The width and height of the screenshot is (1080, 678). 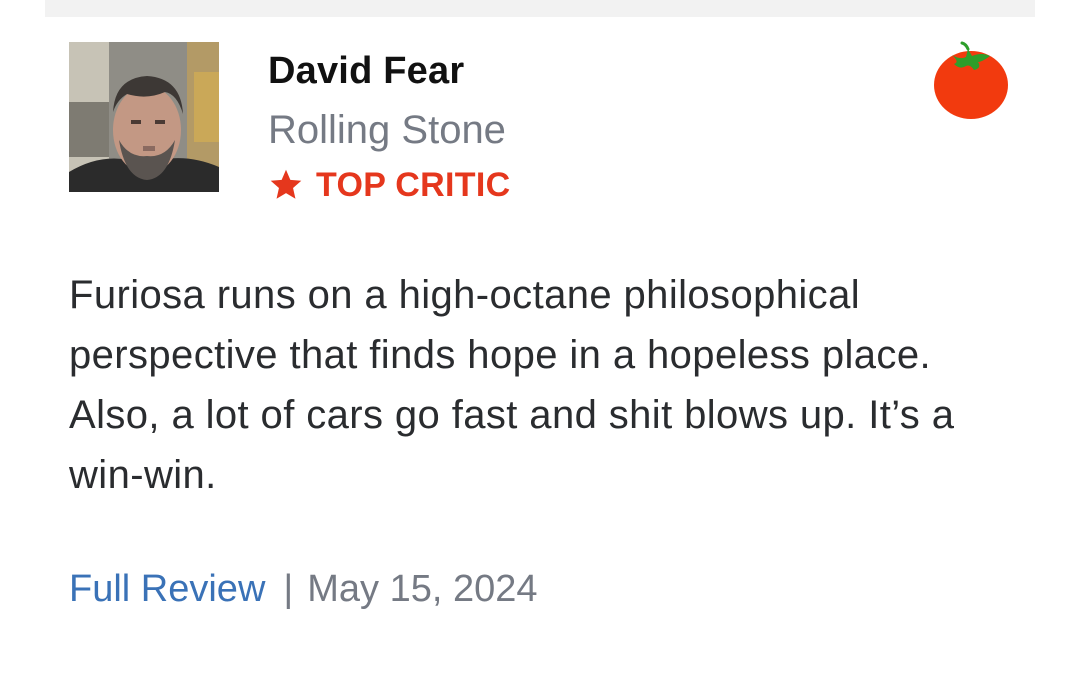 What do you see at coordinates (167, 589) in the screenshot?
I see `full-review-link: Full Review` at bounding box center [167, 589].